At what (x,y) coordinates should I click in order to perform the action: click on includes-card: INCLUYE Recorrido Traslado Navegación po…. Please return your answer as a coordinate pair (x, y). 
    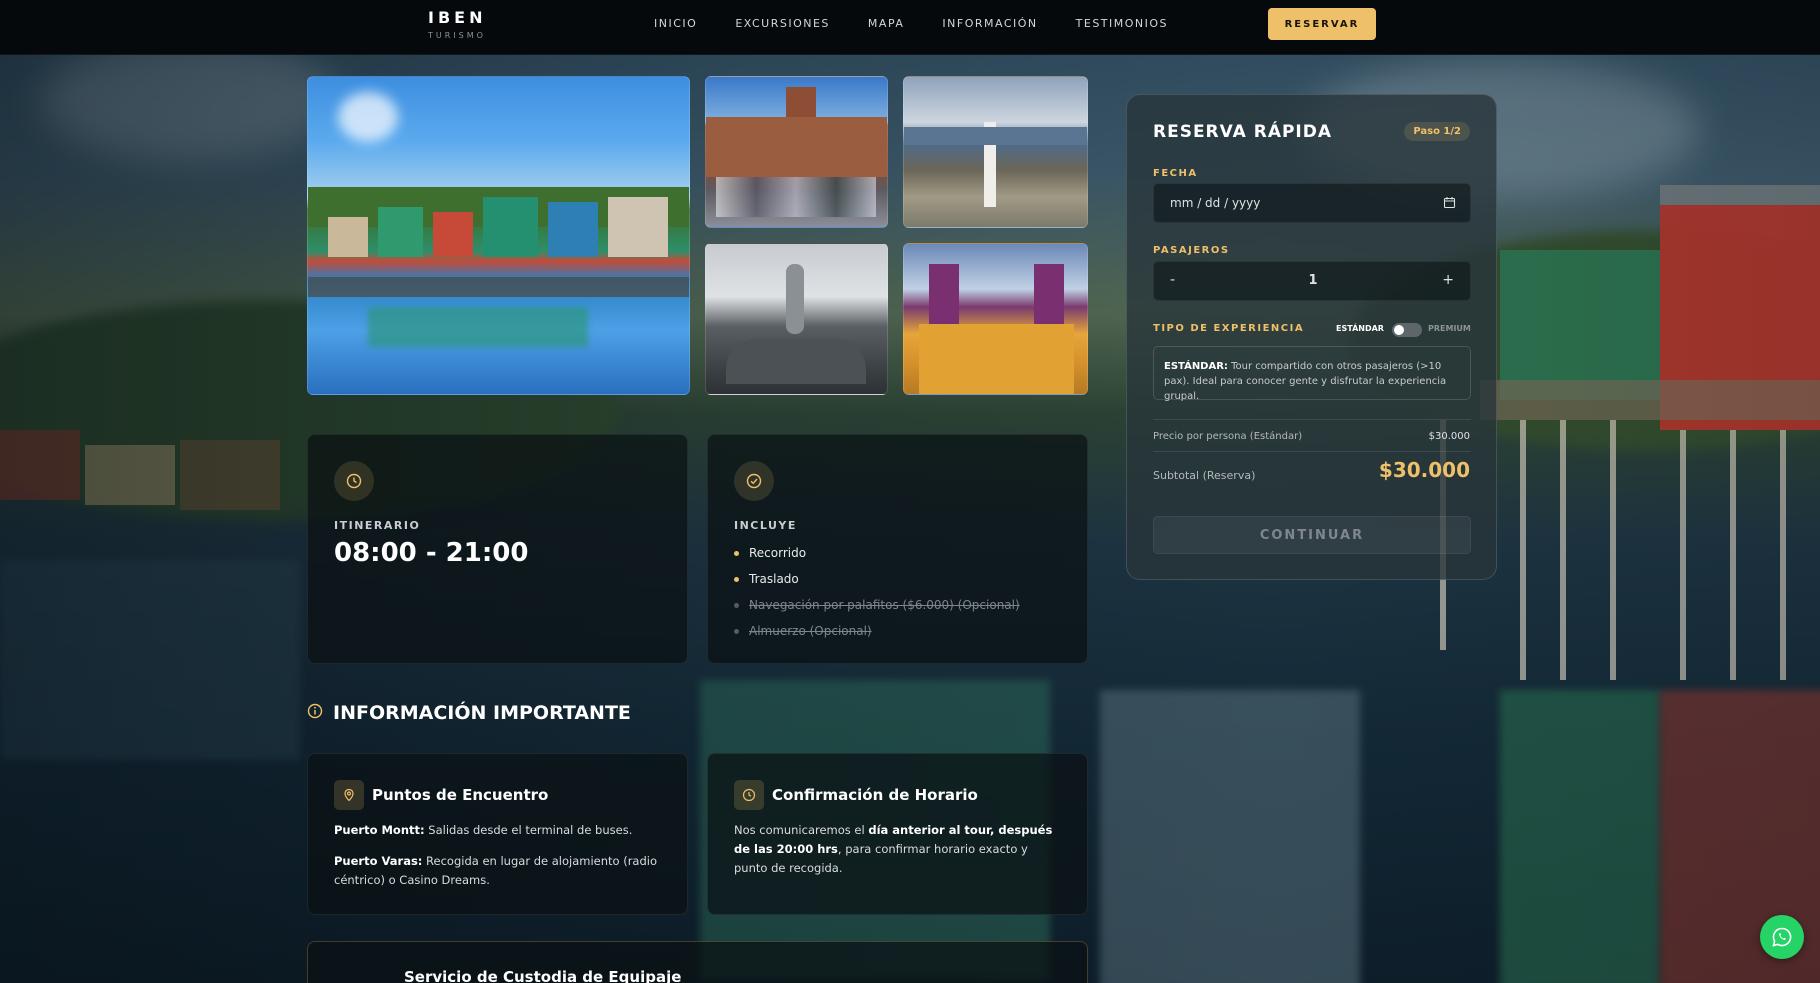
    Looking at the image, I should click on (897, 549).